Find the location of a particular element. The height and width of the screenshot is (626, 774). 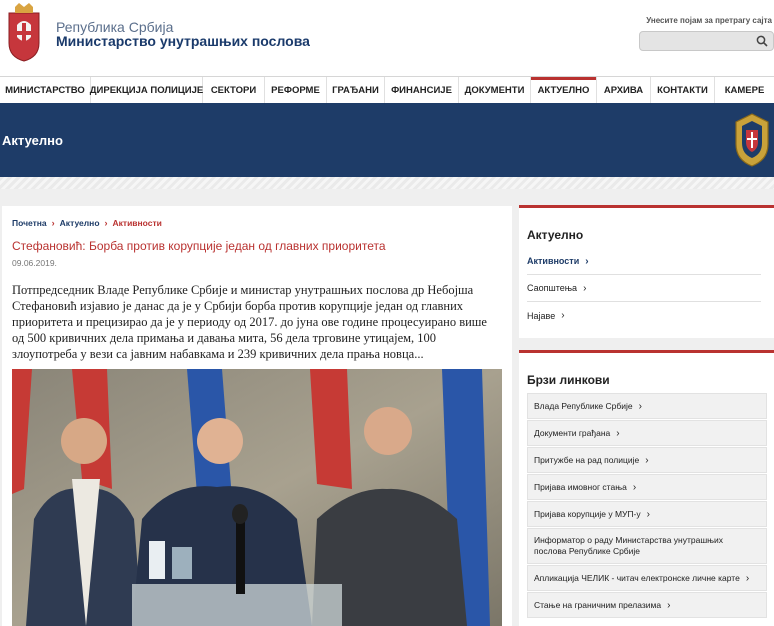

decorative-stripe is located at coordinates (387, 183).